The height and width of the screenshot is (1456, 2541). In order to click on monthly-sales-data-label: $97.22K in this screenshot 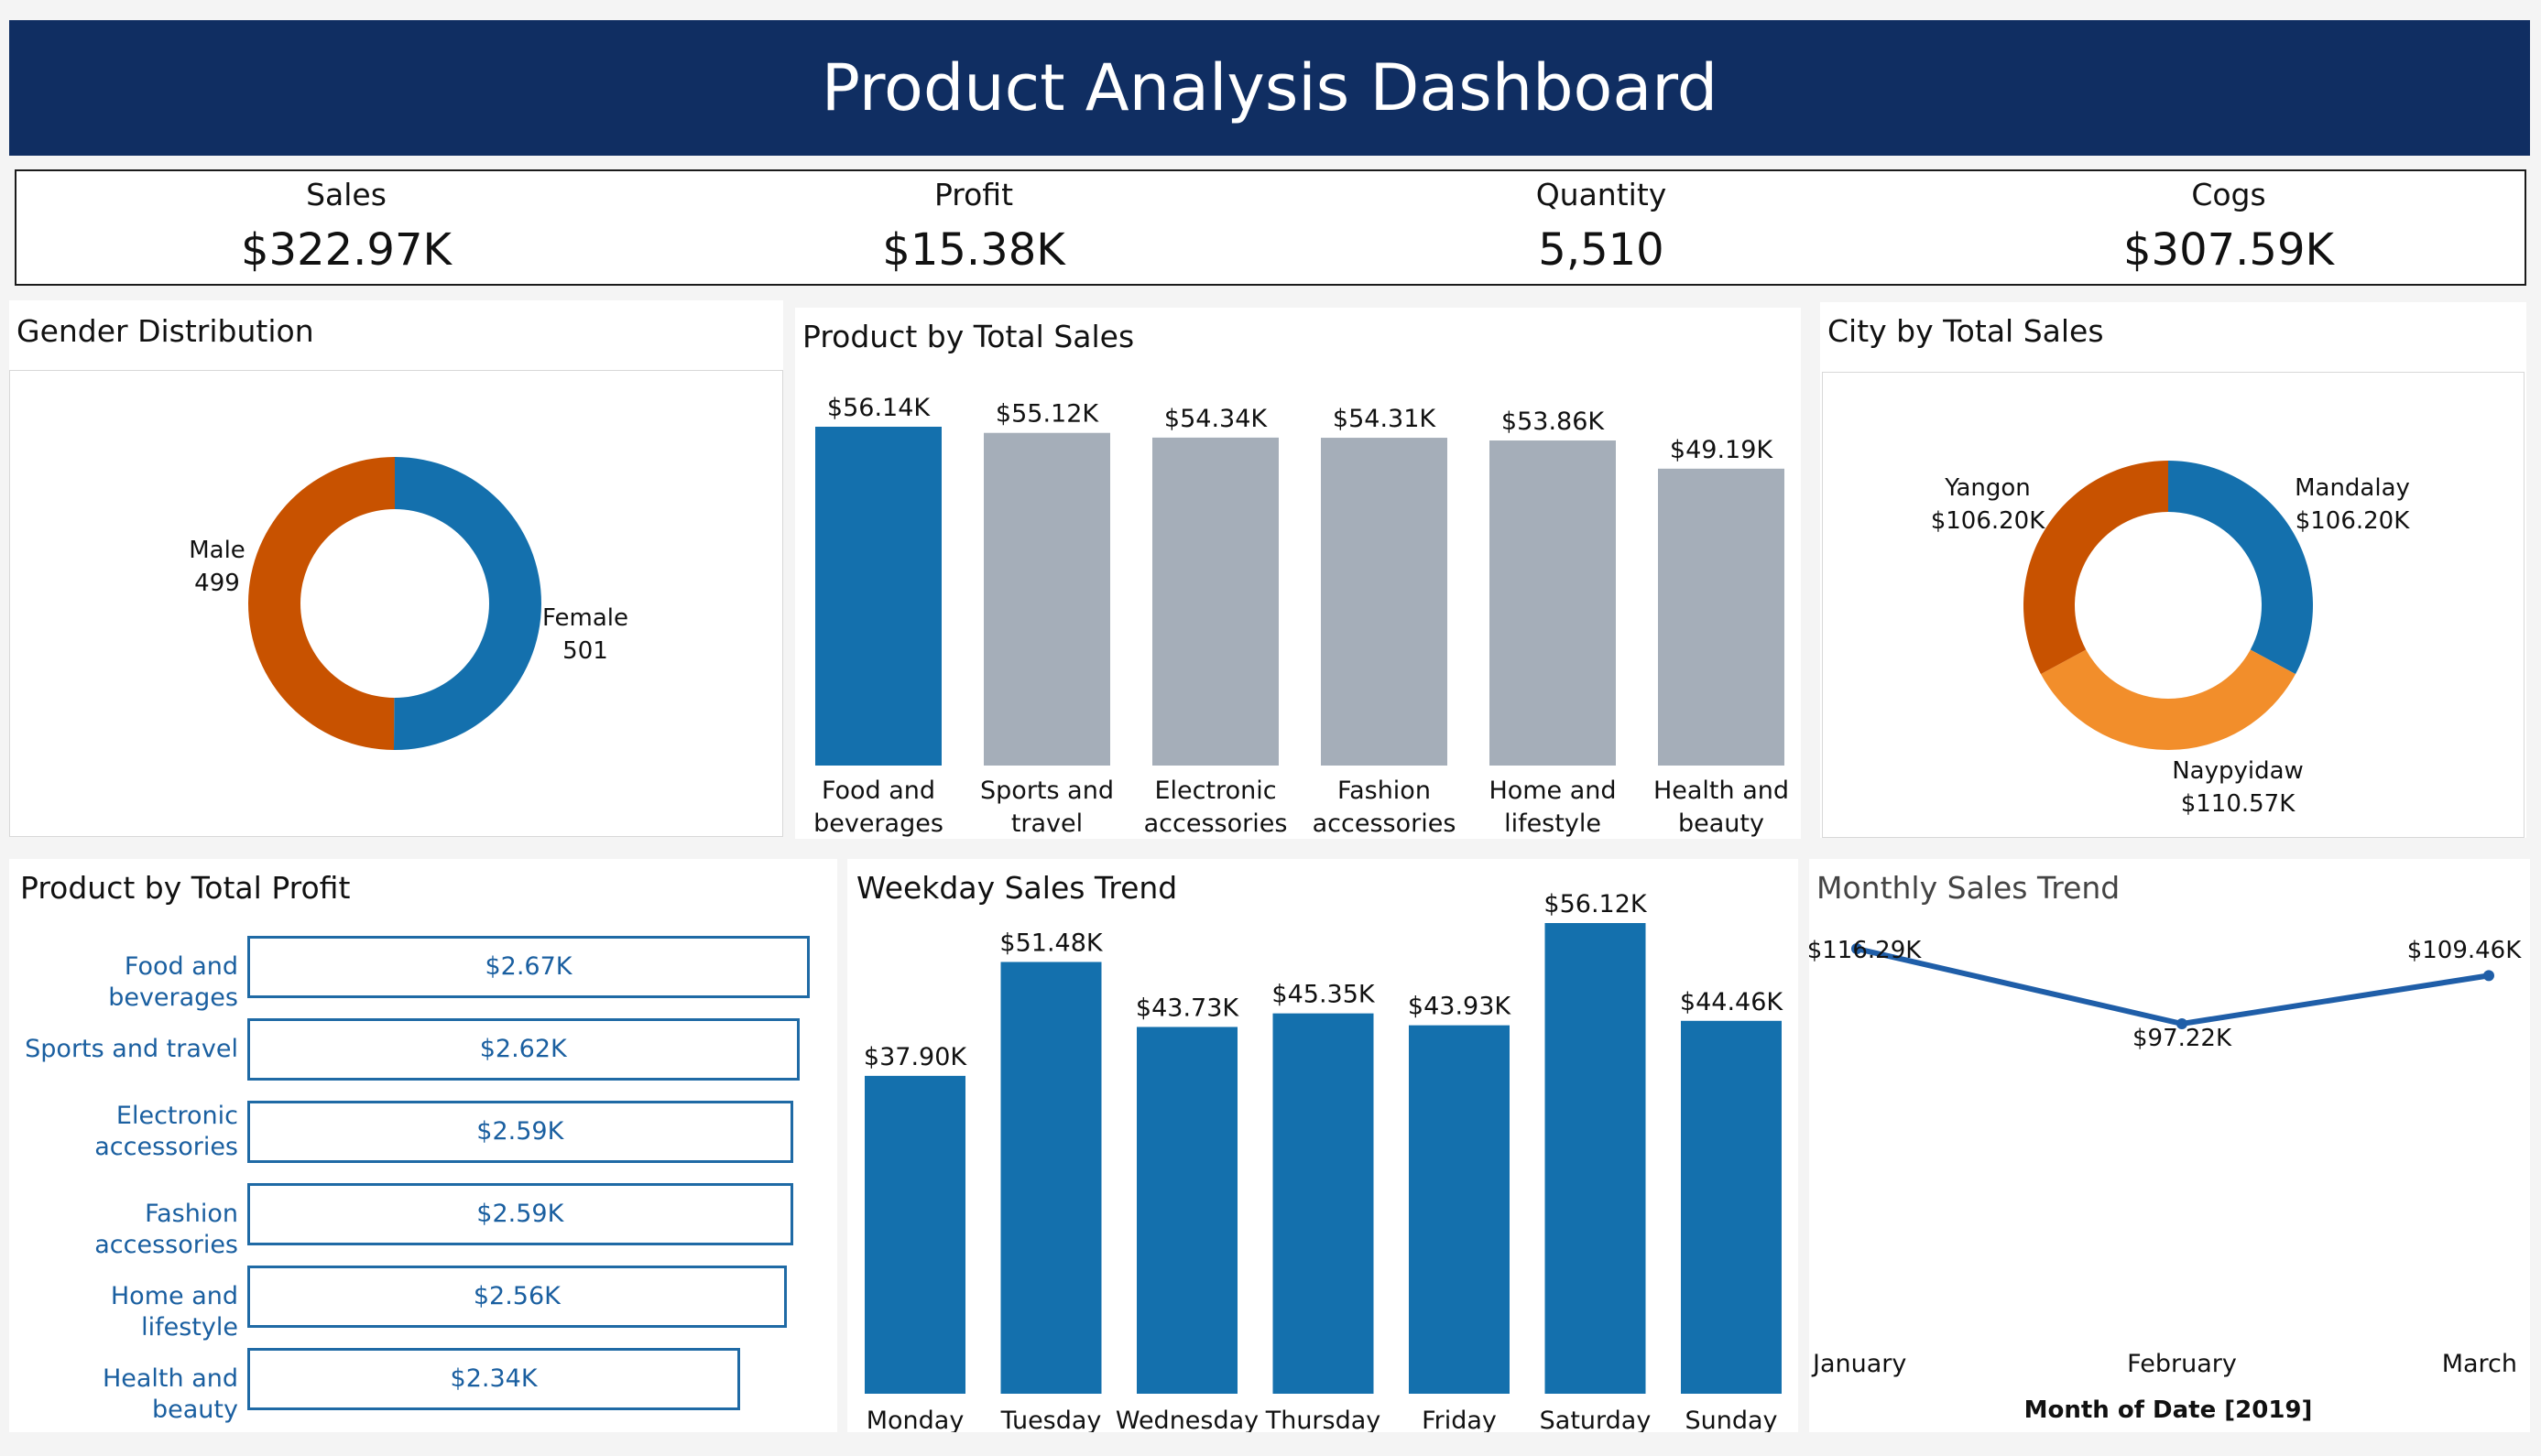, I will do `click(2182, 1038)`.